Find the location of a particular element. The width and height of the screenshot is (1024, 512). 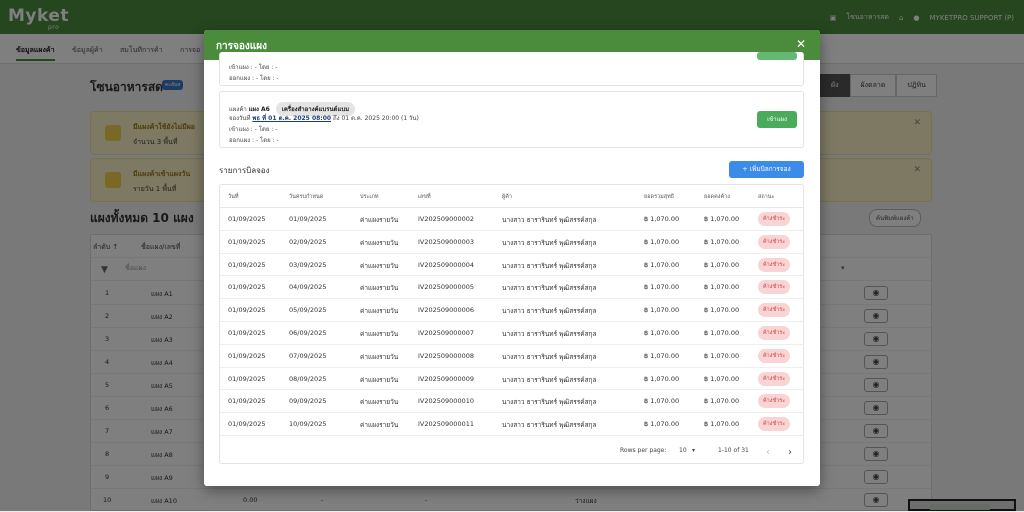

col-net-total: ยอดรวมสุทธิ is located at coordinates (659, 197).